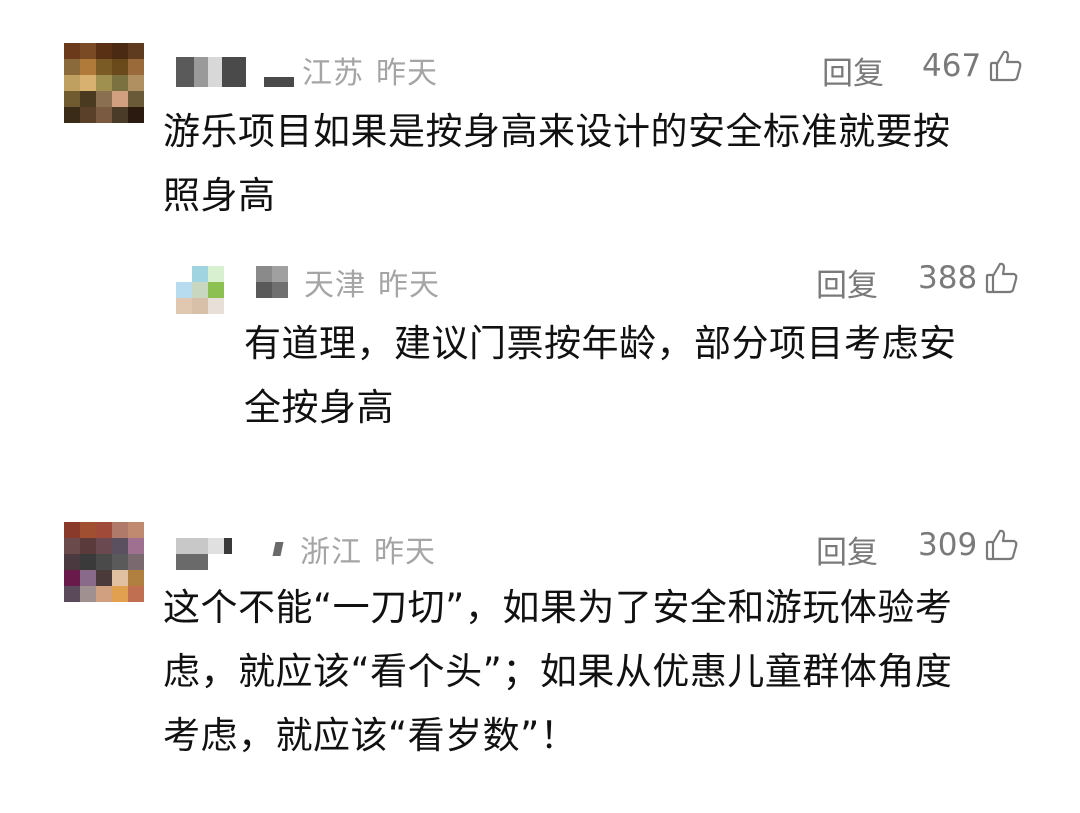 The height and width of the screenshot is (813, 1080). What do you see at coordinates (372, 282) in the screenshot?
I see `comment-meta: 天津 昨天` at bounding box center [372, 282].